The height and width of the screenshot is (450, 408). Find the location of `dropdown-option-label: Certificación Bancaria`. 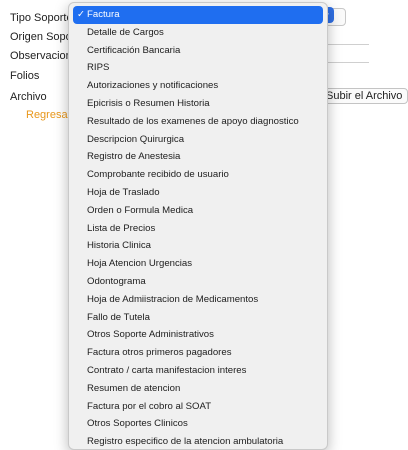

dropdown-option-label: Certificación Bancaria is located at coordinates (134, 50).